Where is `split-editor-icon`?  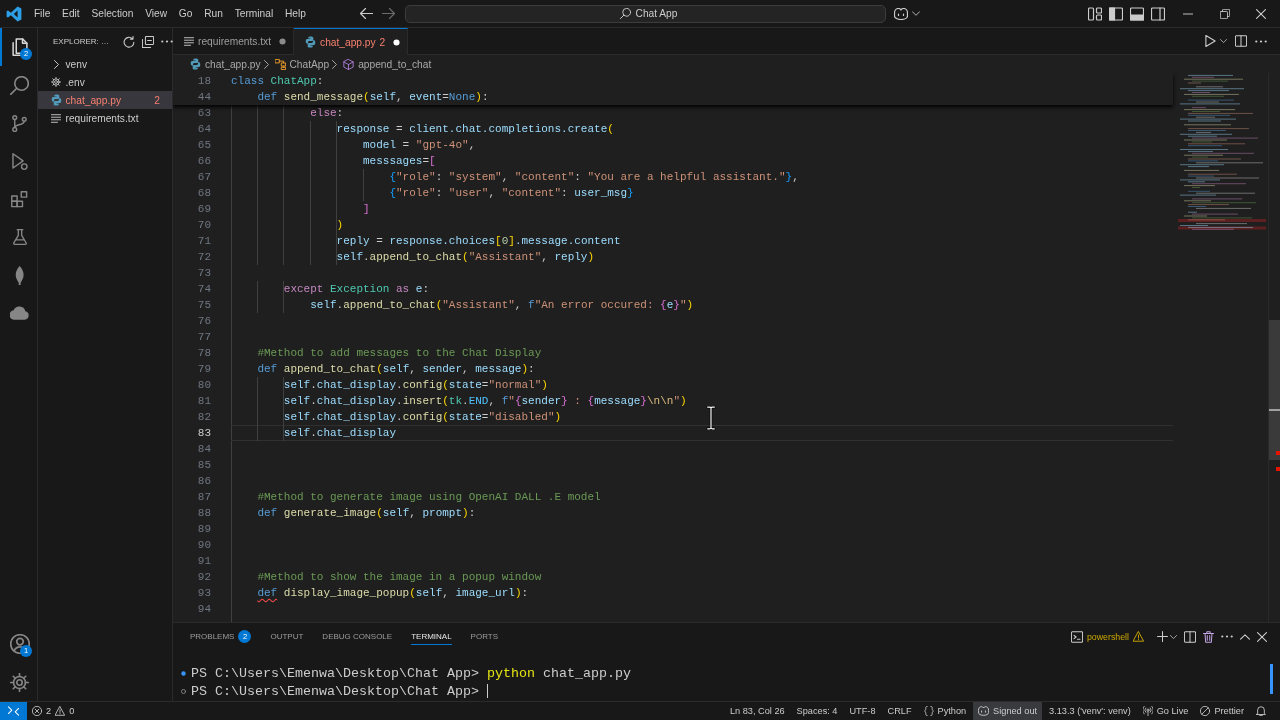
split-editor-icon is located at coordinates (1241, 41).